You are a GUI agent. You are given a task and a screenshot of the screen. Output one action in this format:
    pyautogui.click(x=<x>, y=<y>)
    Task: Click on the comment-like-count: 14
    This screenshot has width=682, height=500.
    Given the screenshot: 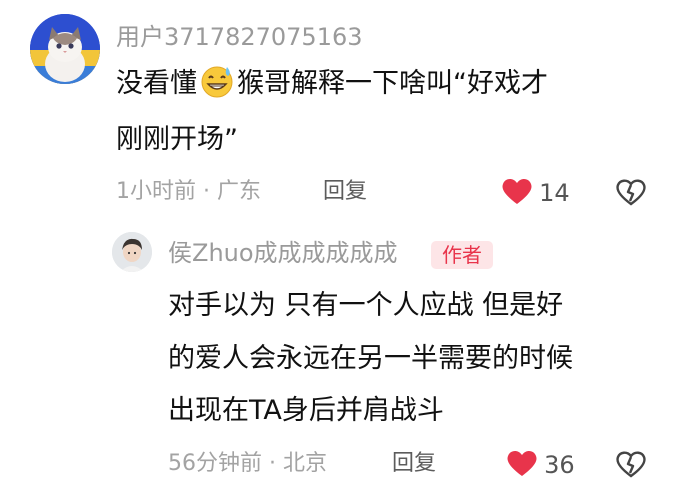 What is the action you would take?
    pyautogui.click(x=554, y=193)
    